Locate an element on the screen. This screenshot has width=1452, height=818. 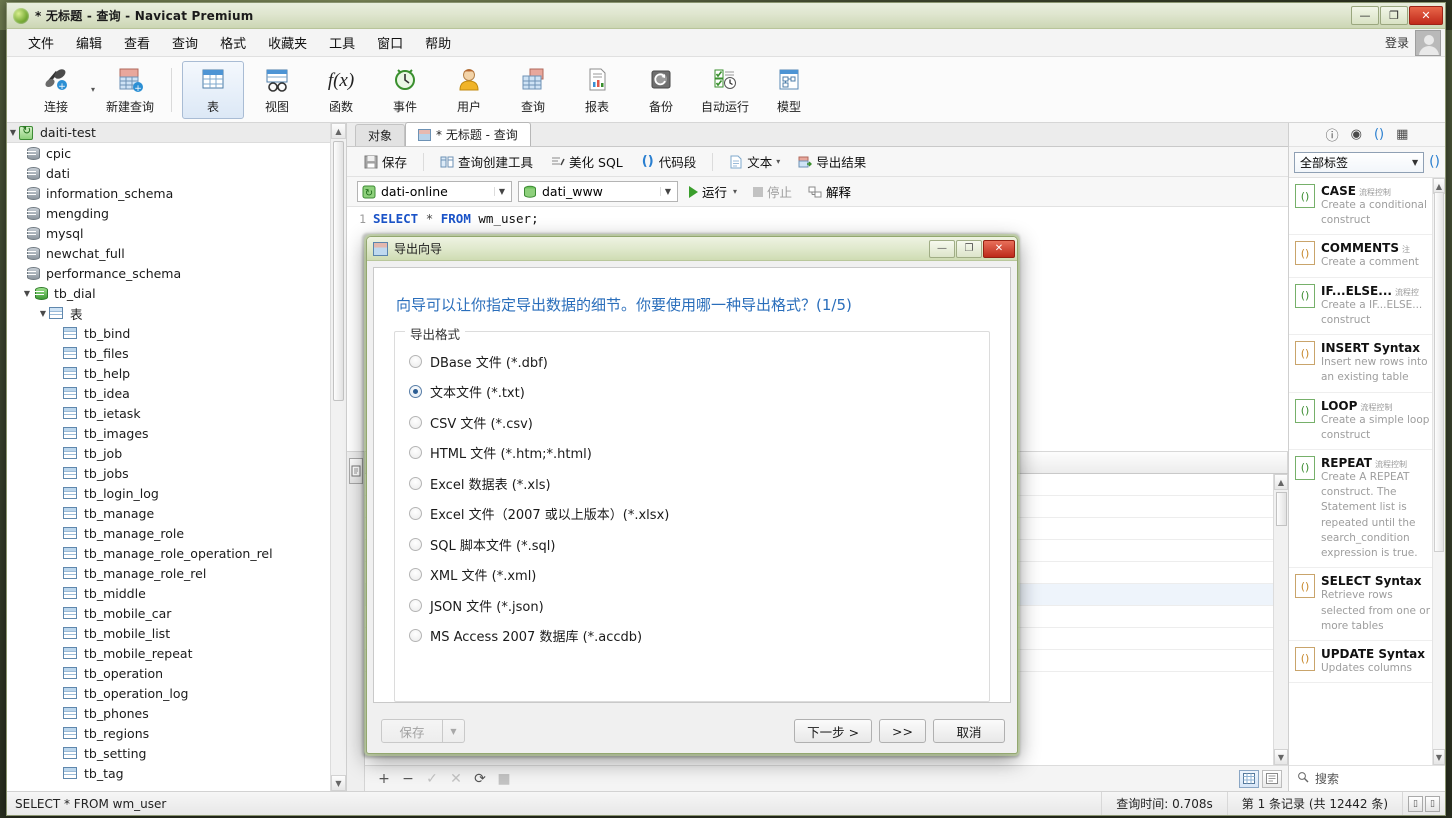
stop-button: 停止 is located at coordinates (772, 191).